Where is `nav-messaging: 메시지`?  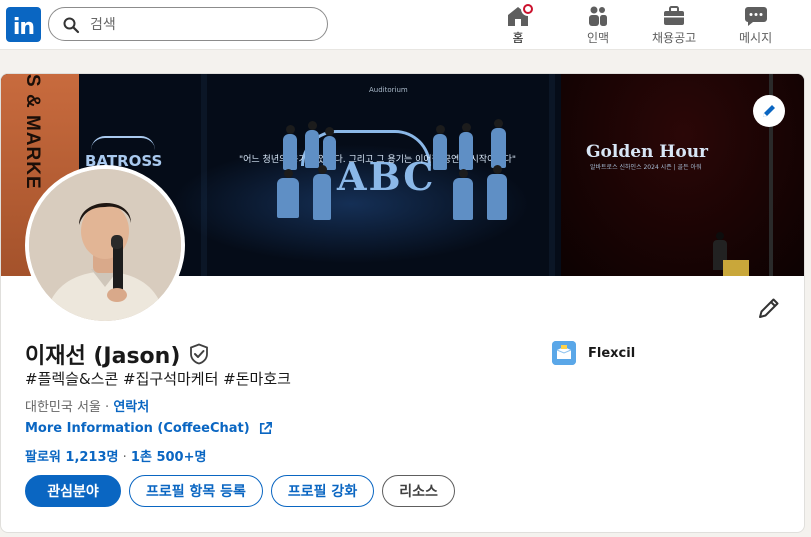
nav-messaging: 메시지 is located at coordinates (755, 26).